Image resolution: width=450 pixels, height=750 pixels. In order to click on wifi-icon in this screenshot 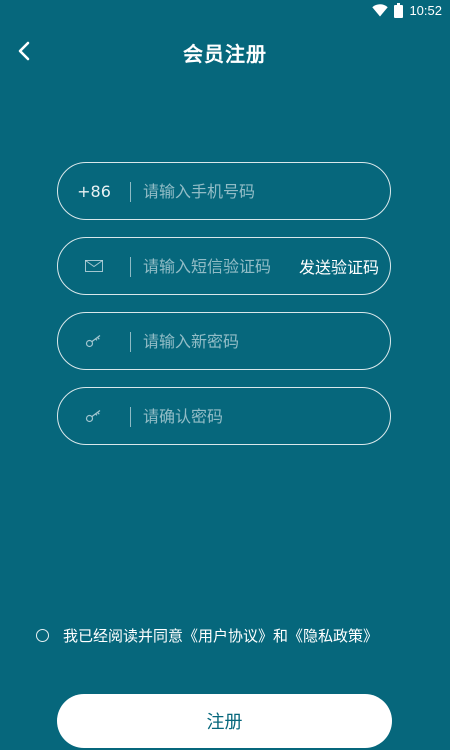, I will do `click(380, 10)`.